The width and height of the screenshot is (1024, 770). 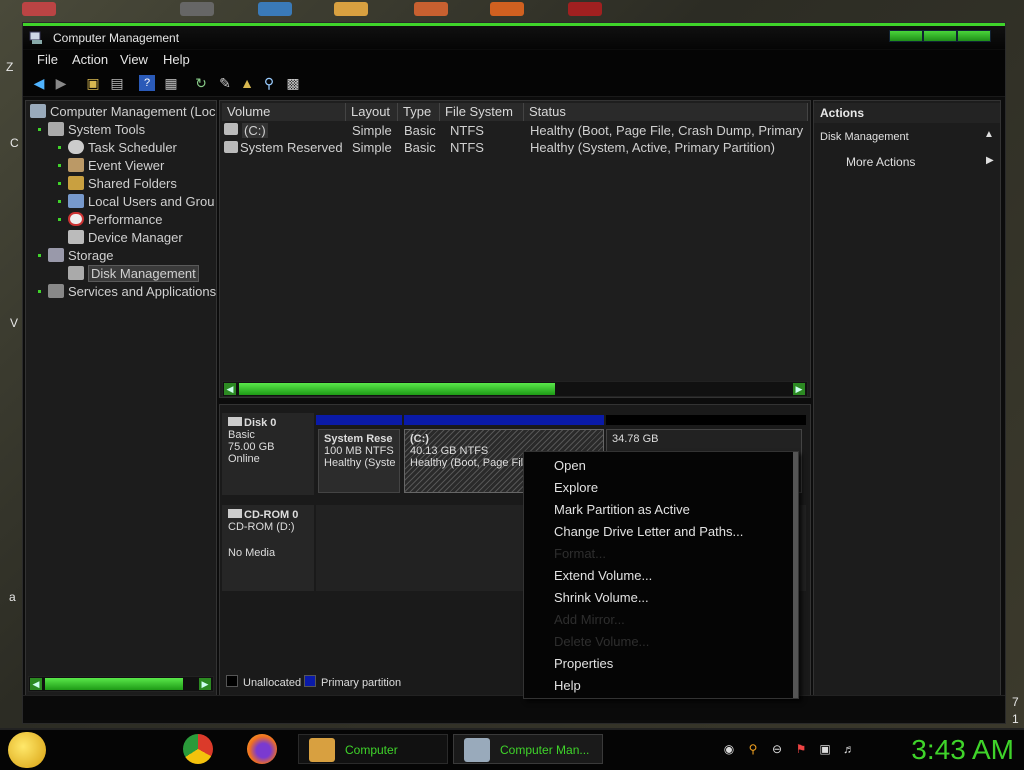 What do you see at coordinates (133, 273) in the screenshot?
I see `tree-item-disk-management: Disk Management` at bounding box center [133, 273].